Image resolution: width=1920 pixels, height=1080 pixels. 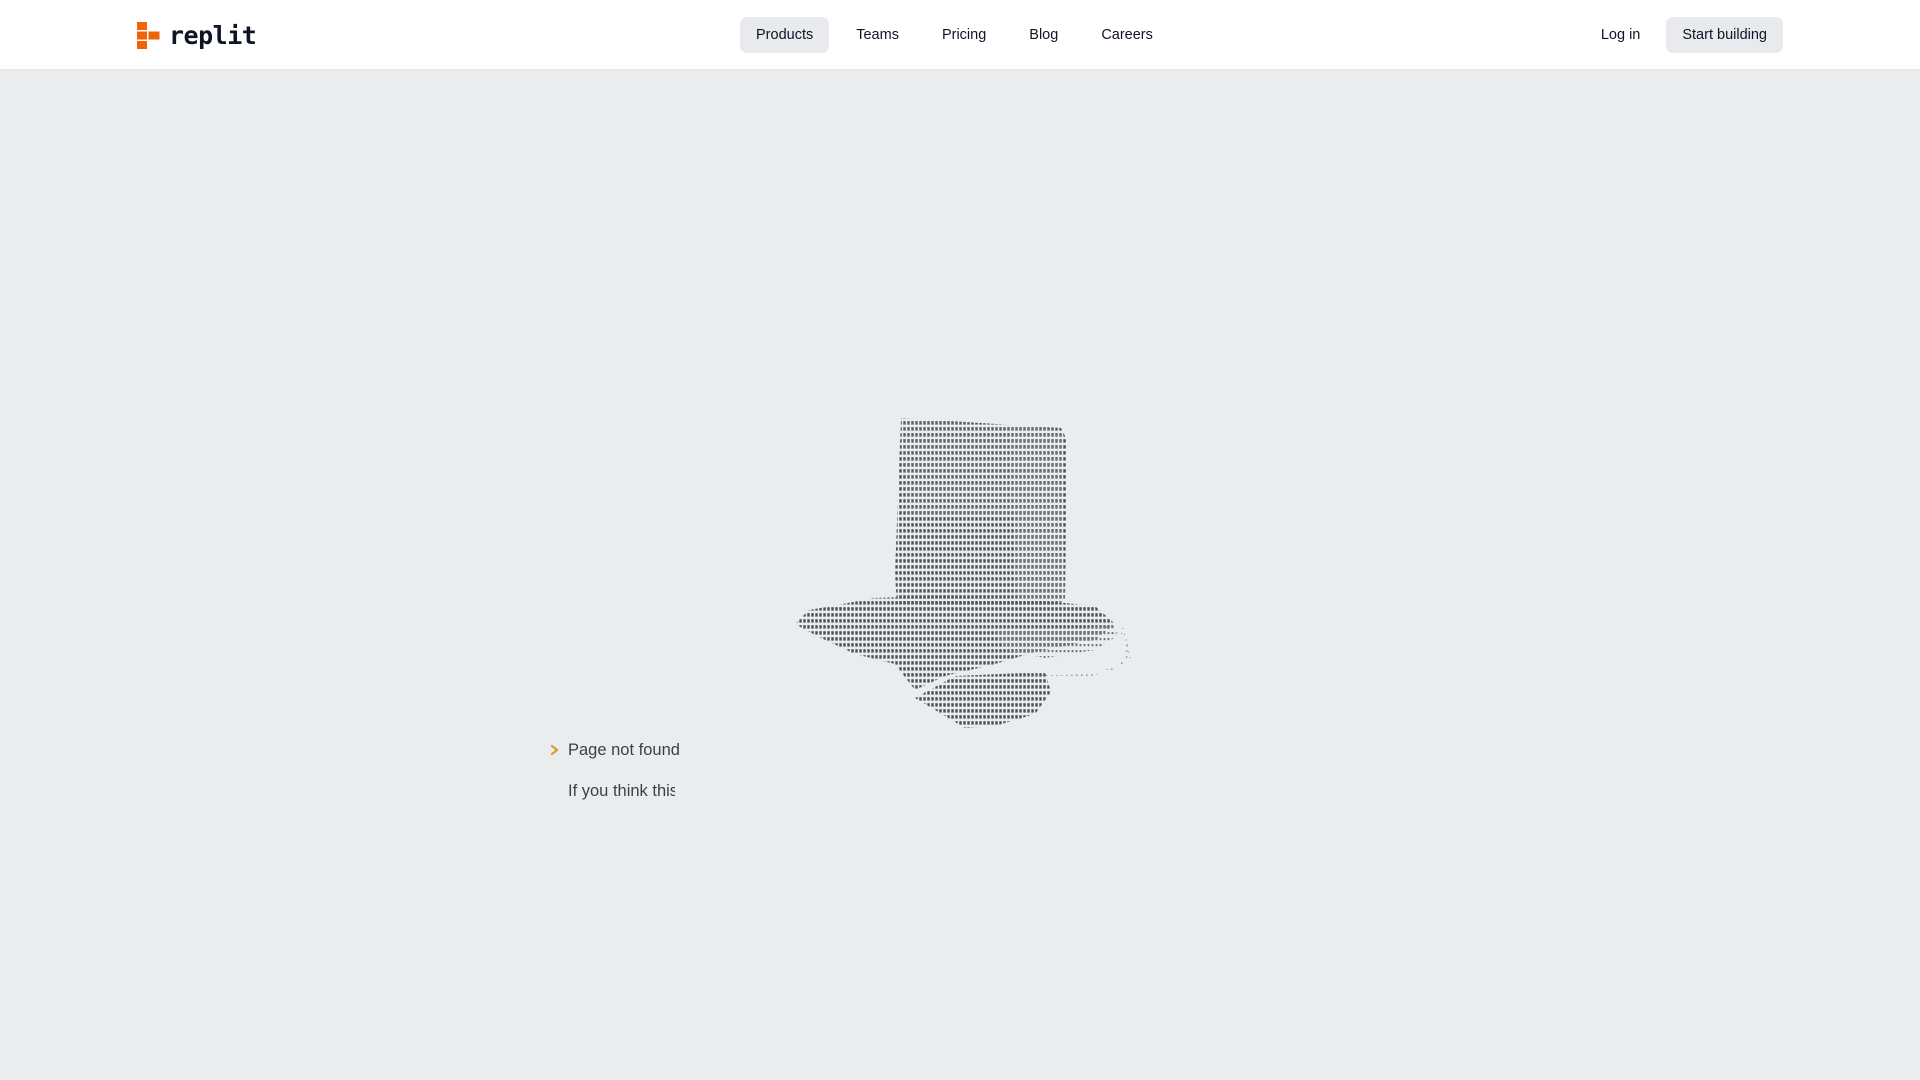 What do you see at coordinates (148, 35) in the screenshot?
I see `replit-logo-icon` at bounding box center [148, 35].